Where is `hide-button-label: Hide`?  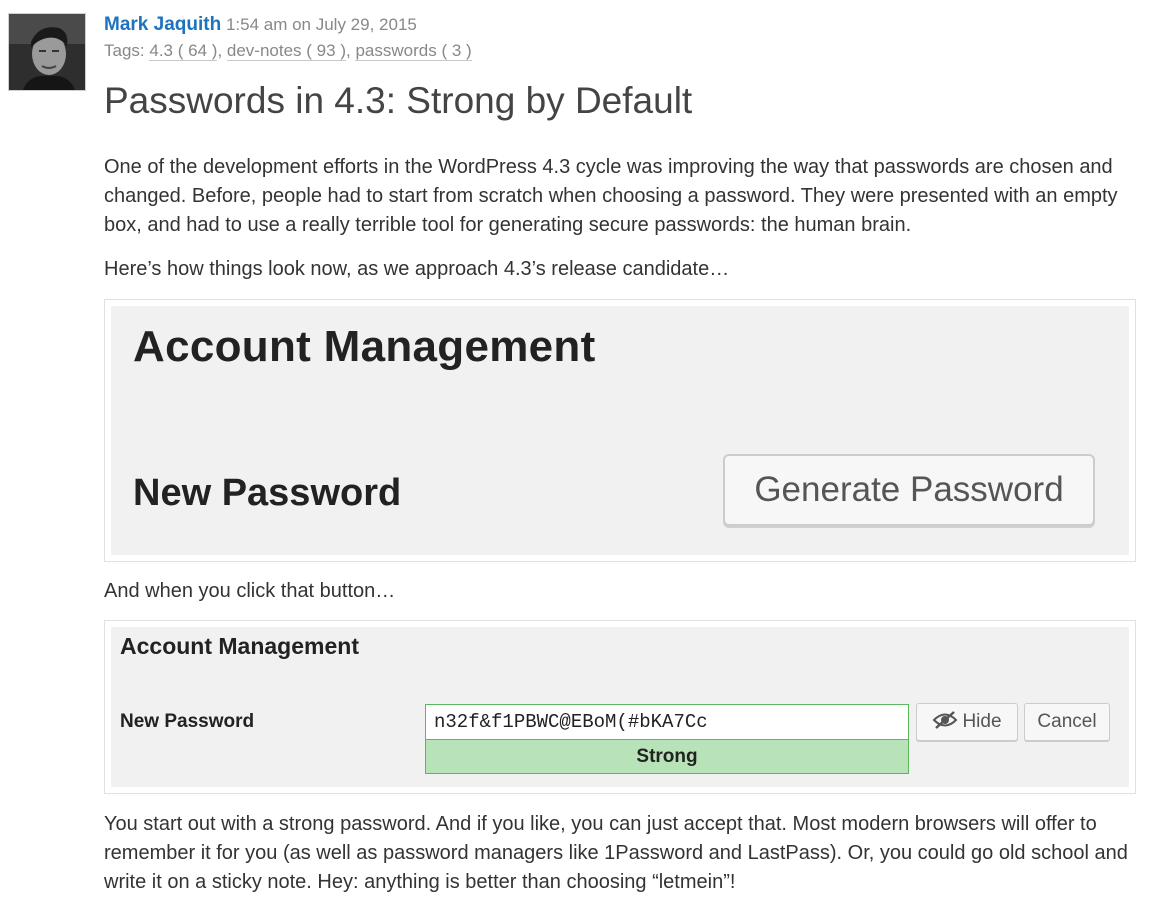
hide-button-label: Hide is located at coordinates (982, 721).